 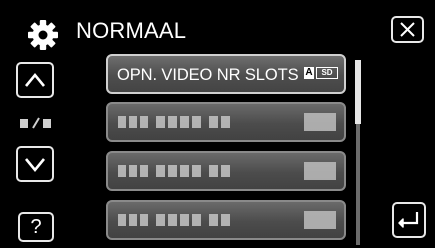 I want to click on scroll-down-button, so click(x=35, y=164).